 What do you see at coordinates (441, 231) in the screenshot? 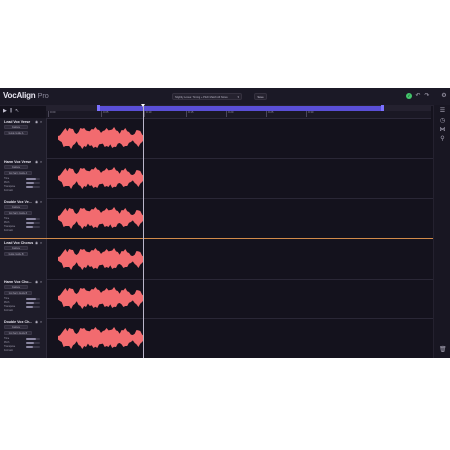
I see `right-rail: ☰ ◷ ⋈ ⚲ 🗑` at bounding box center [441, 231].